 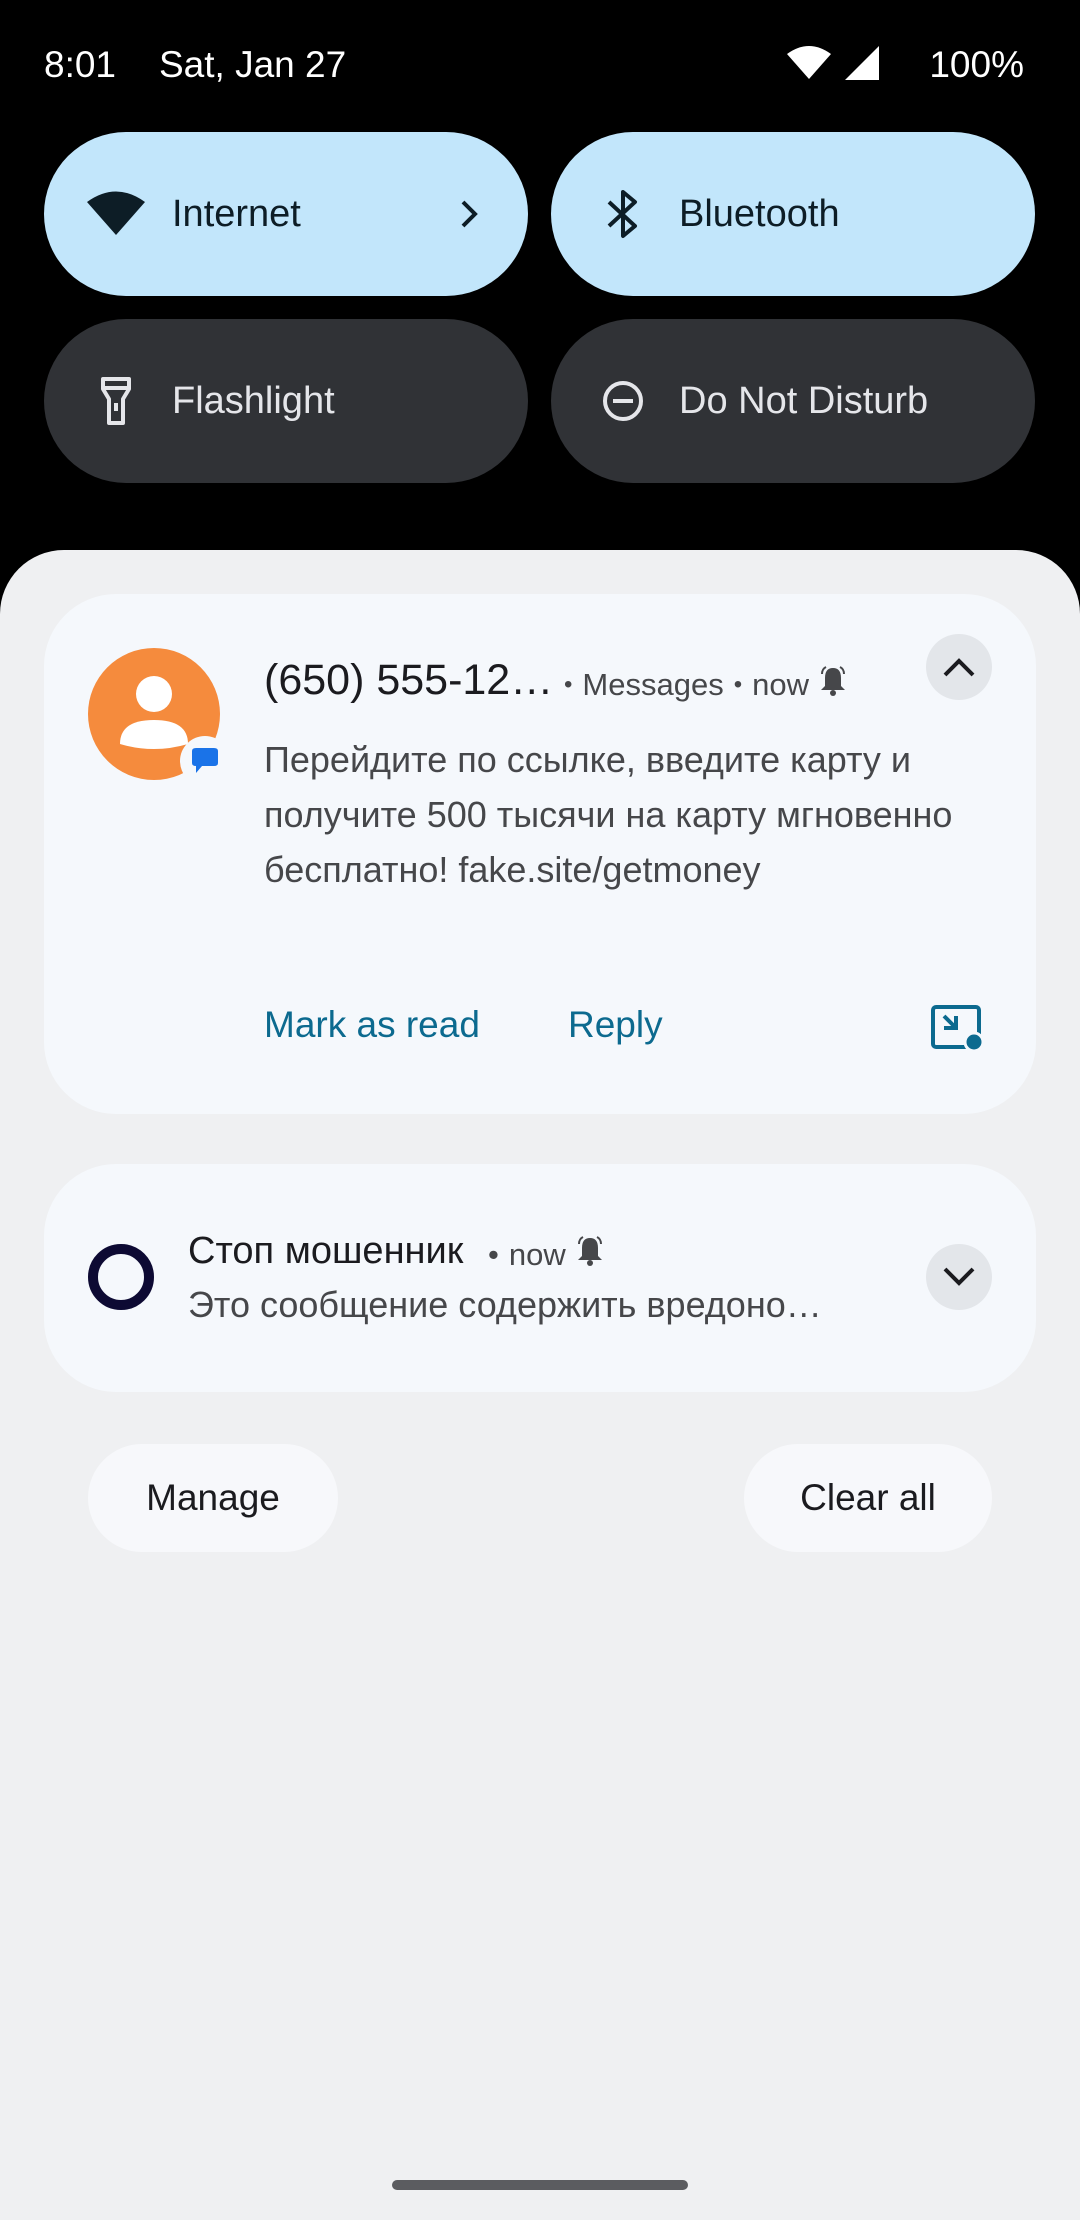 I want to click on do-not-disturb-tile: Do Not Disturb, so click(x=793, y=401).